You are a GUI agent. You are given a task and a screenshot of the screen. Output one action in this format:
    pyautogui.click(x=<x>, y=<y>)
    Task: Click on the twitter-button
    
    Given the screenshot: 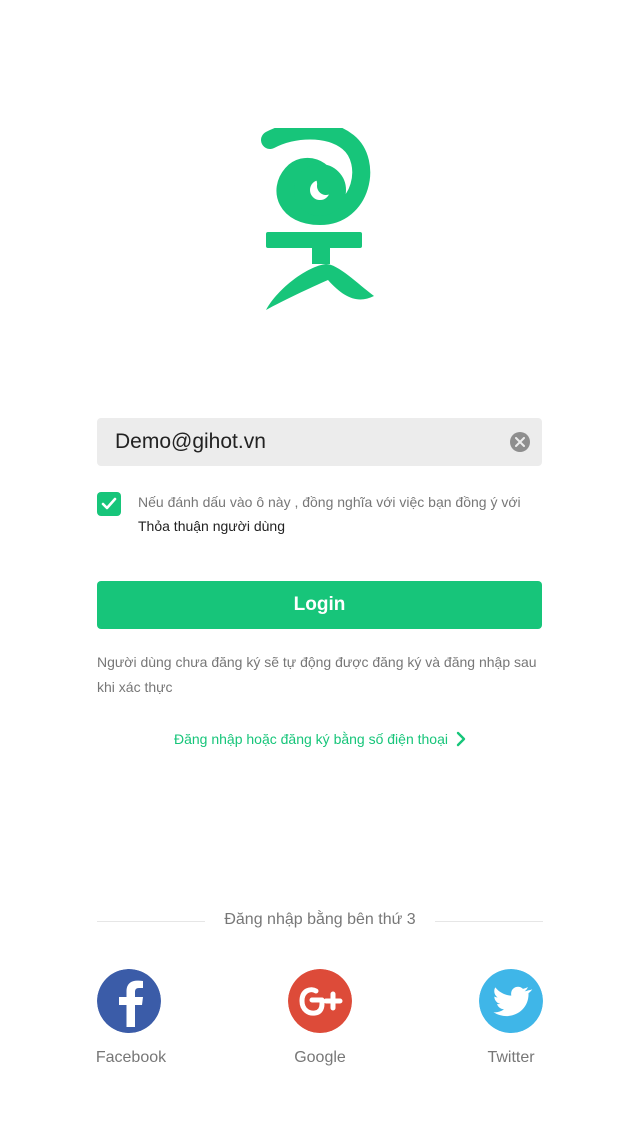 What is the action you would take?
    pyautogui.click(x=511, y=1001)
    